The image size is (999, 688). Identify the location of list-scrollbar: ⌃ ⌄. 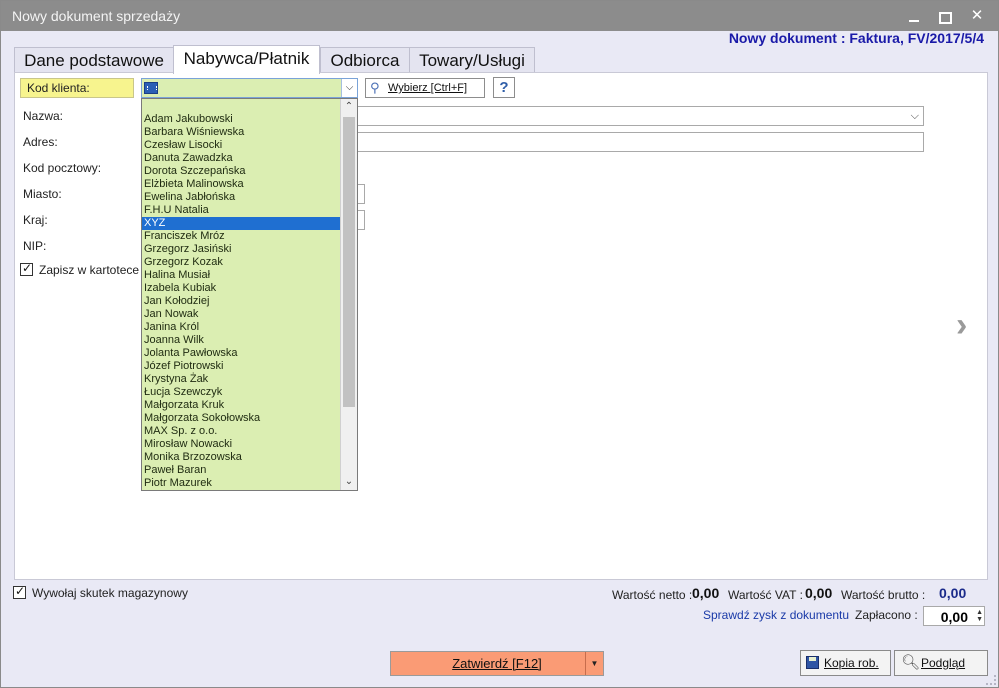
(348, 294).